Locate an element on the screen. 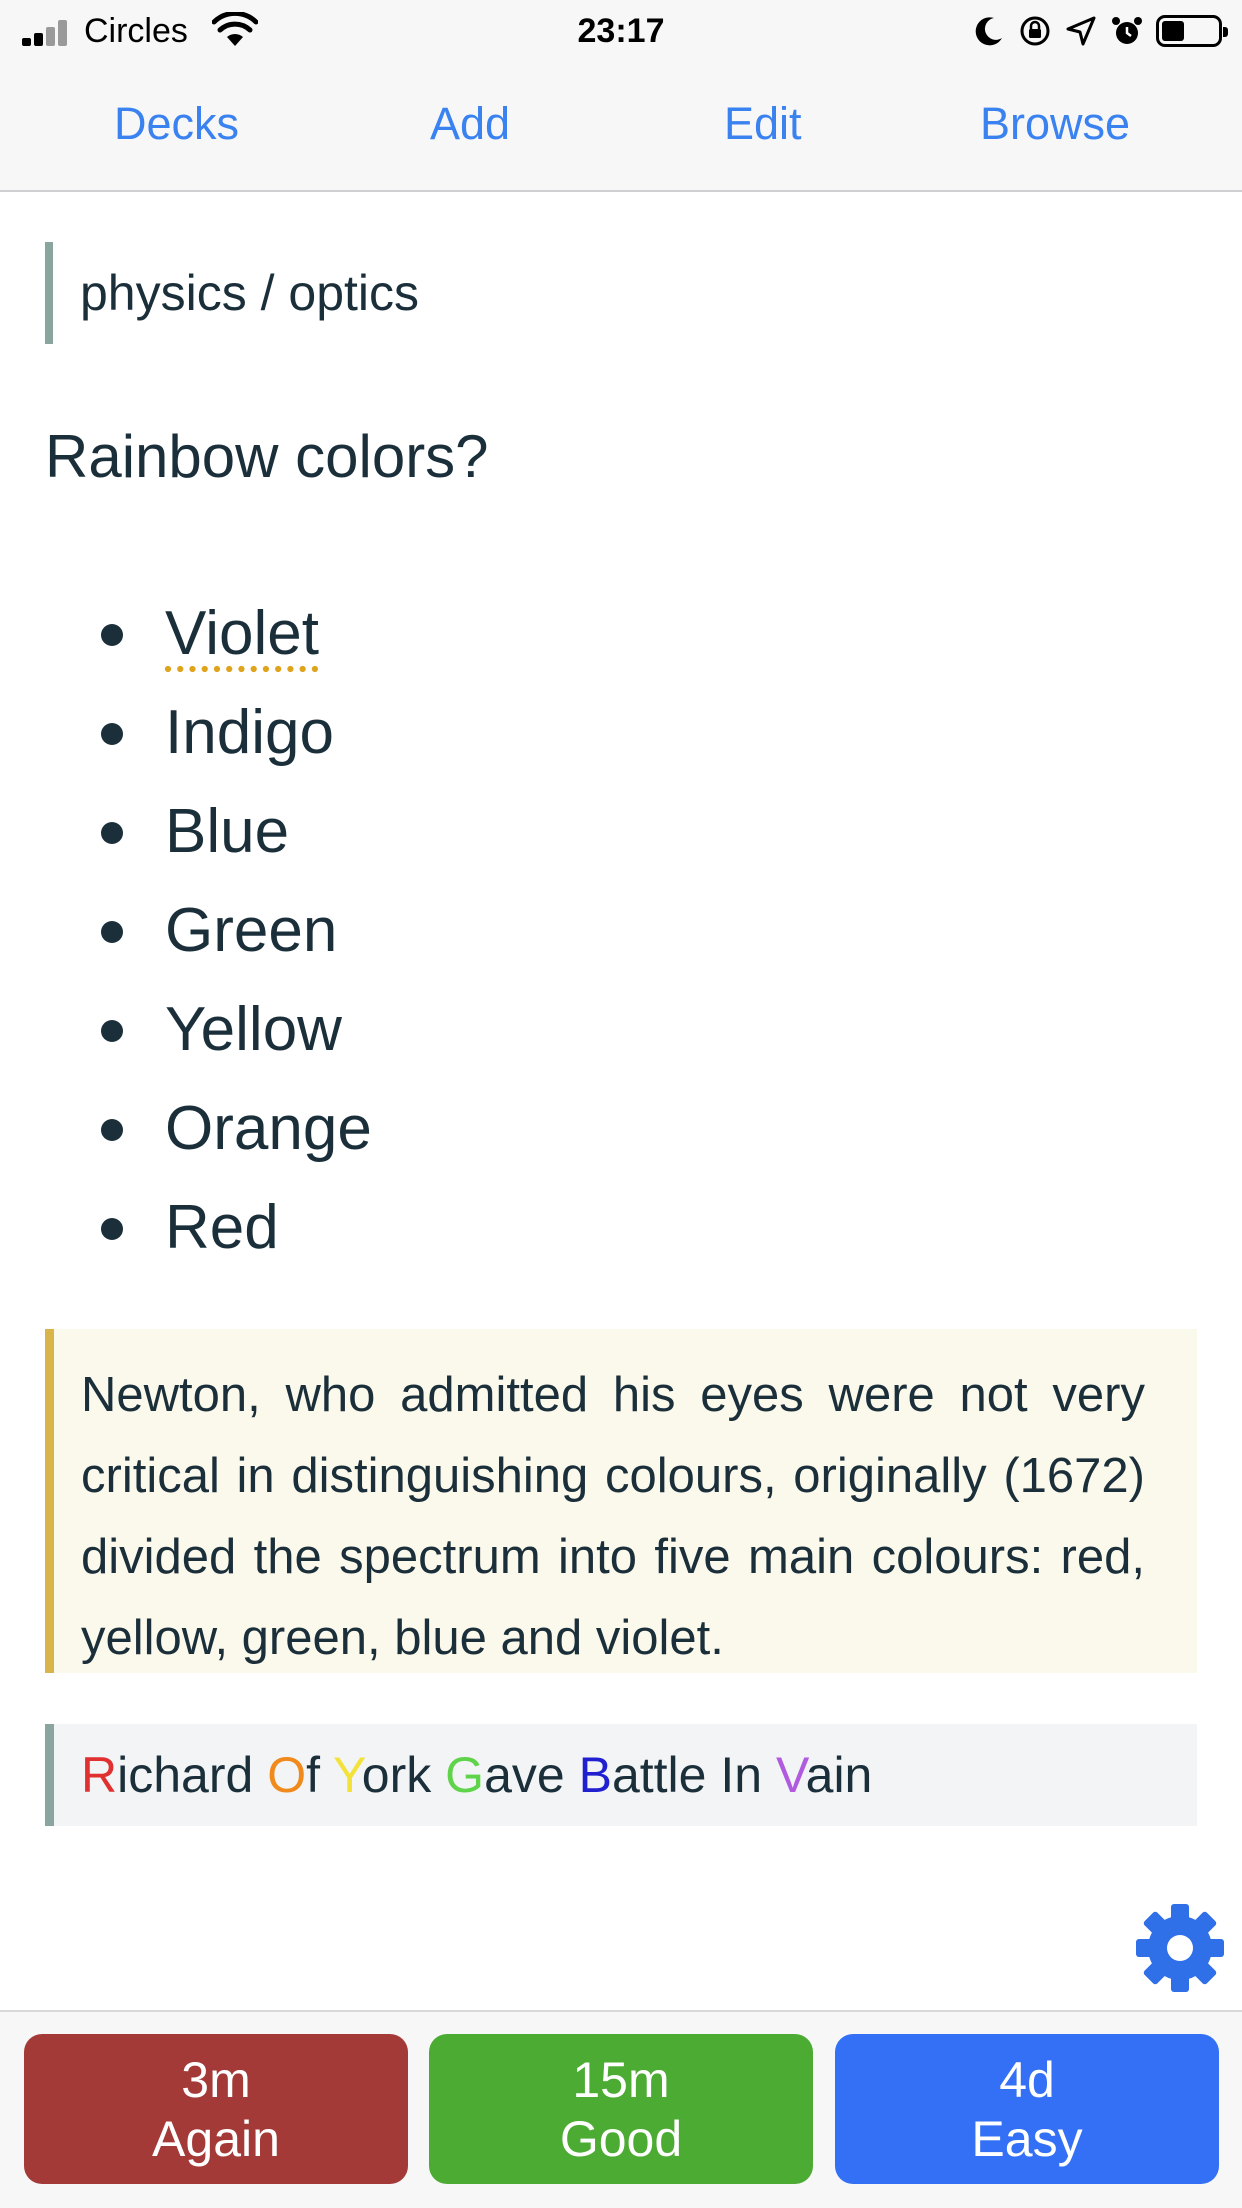 The width and height of the screenshot is (1242, 2208). easy-label: Easy is located at coordinates (1027, 2139).